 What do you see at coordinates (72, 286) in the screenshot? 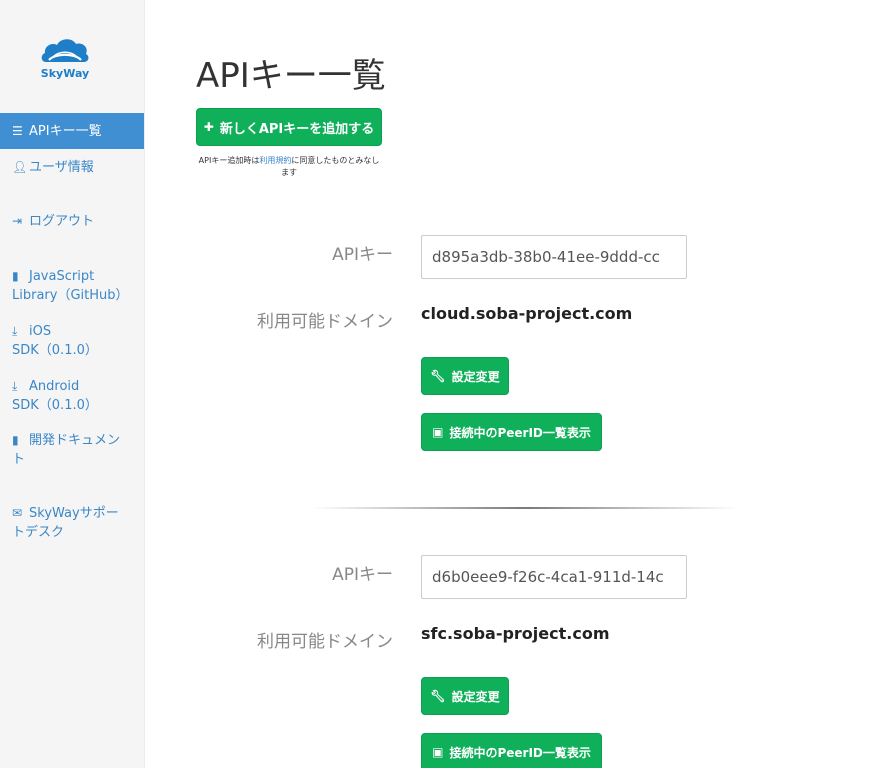
I see `sidebar-item-javascript-library: ▮ JavaScript Library（GitHub）` at bounding box center [72, 286].